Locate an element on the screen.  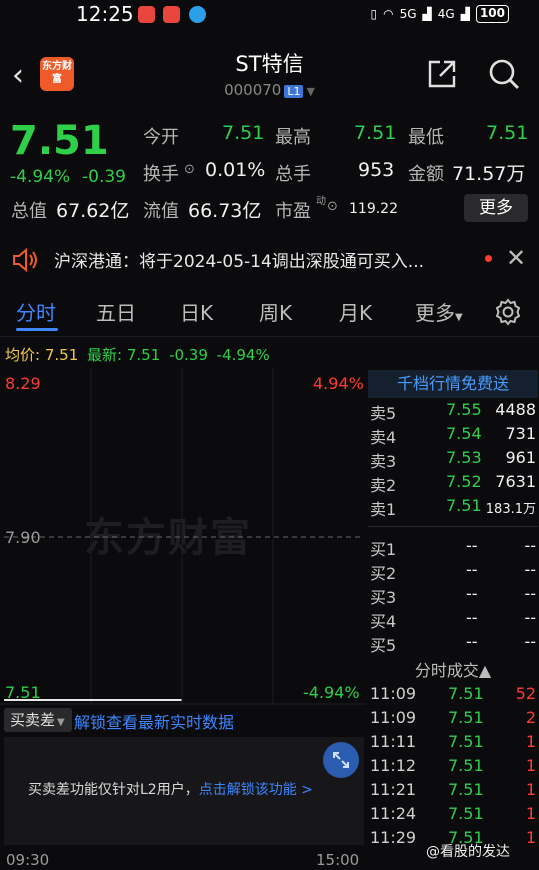
unlock-feature-link: 点击解锁该功能 > is located at coordinates (256, 790).